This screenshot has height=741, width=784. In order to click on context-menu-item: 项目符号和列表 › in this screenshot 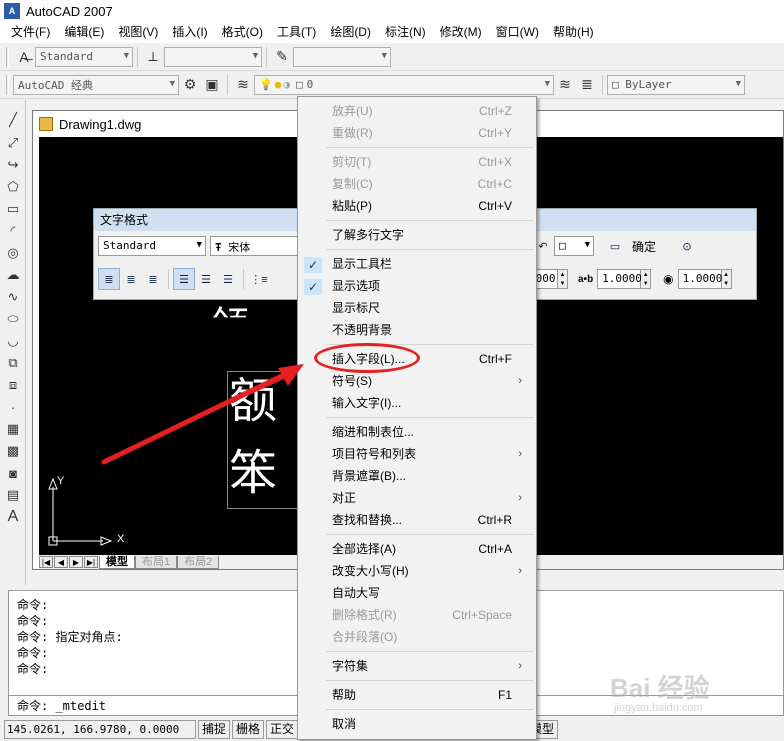, I will do `click(417, 454)`.